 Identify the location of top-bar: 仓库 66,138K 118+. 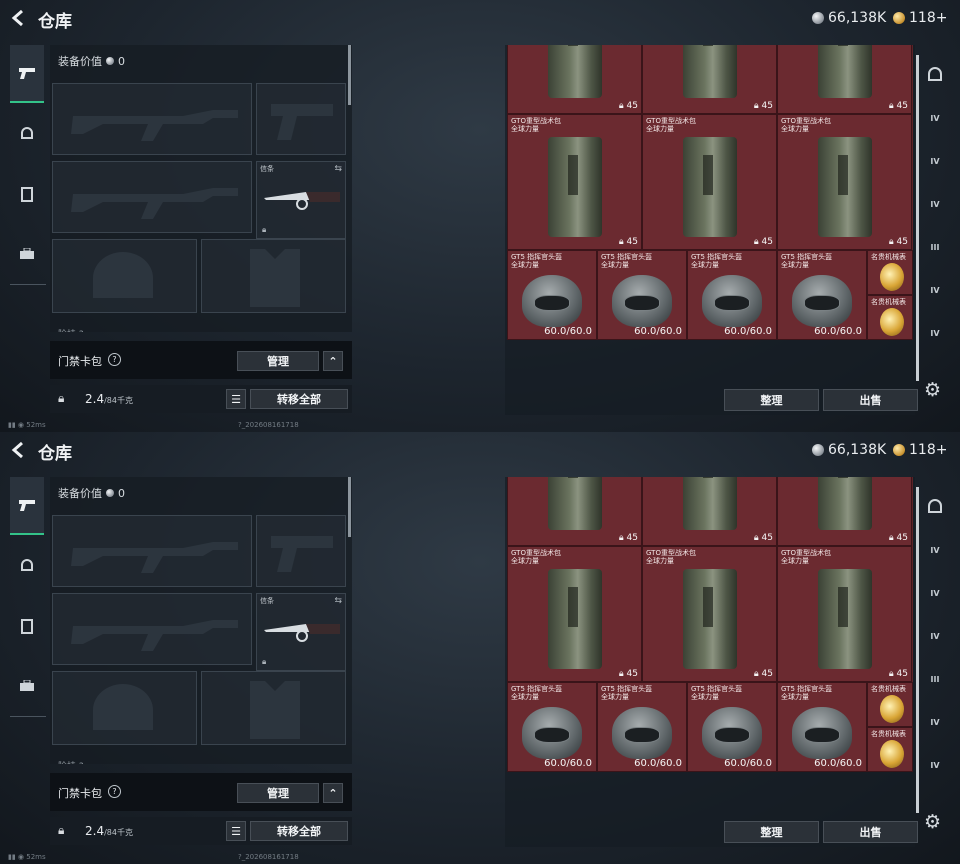
(480, 19).